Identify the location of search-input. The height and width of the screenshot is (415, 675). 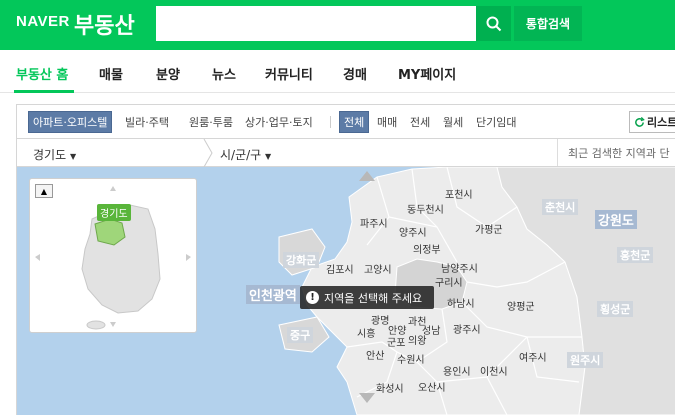
(316, 23).